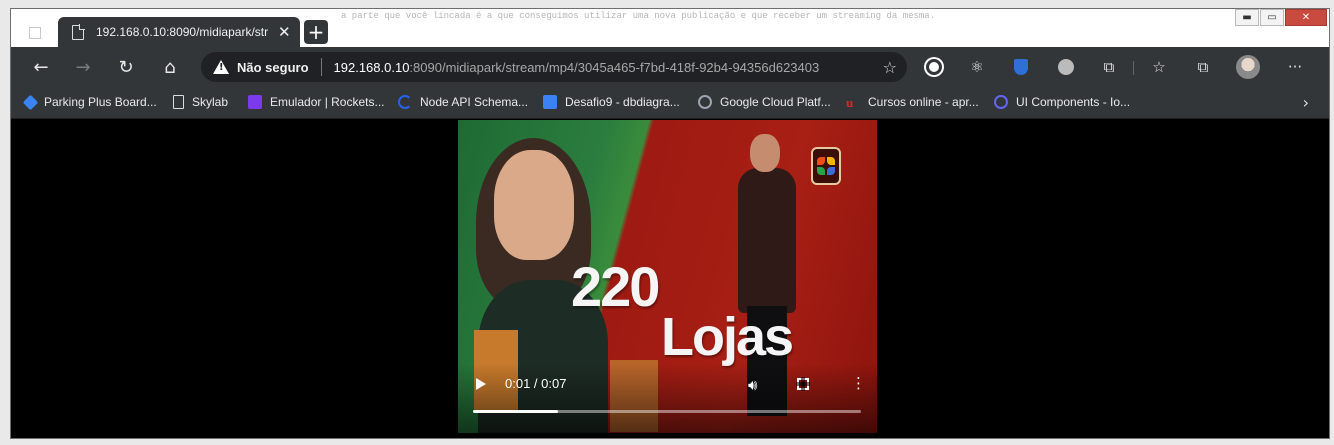 This screenshot has height=445, width=1334. What do you see at coordinates (1021, 67) in the screenshot?
I see `badge-extension-icon` at bounding box center [1021, 67].